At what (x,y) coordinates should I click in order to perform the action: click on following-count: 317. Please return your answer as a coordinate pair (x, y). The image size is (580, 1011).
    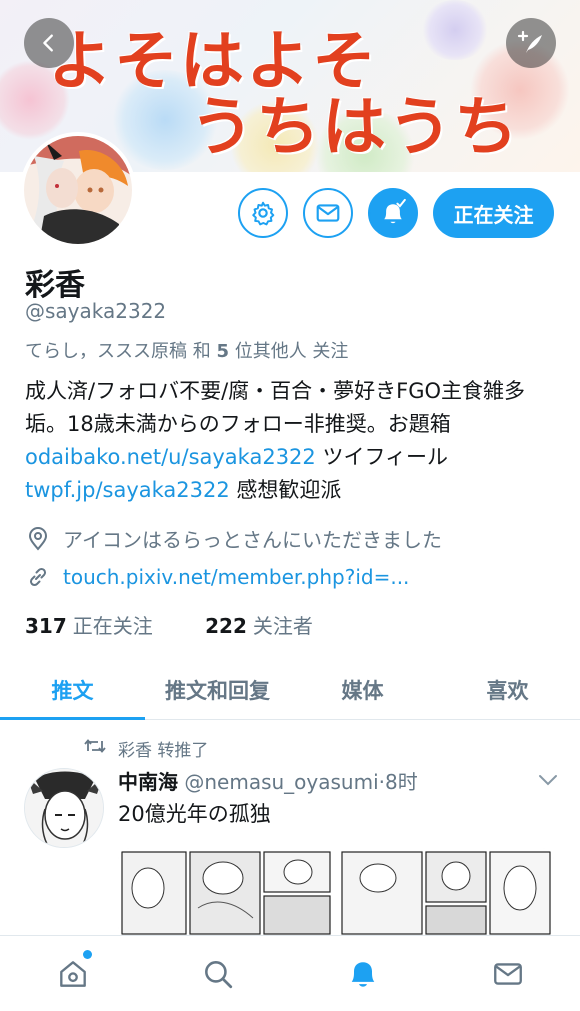
    Looking at the image, I should click on (46, 626).